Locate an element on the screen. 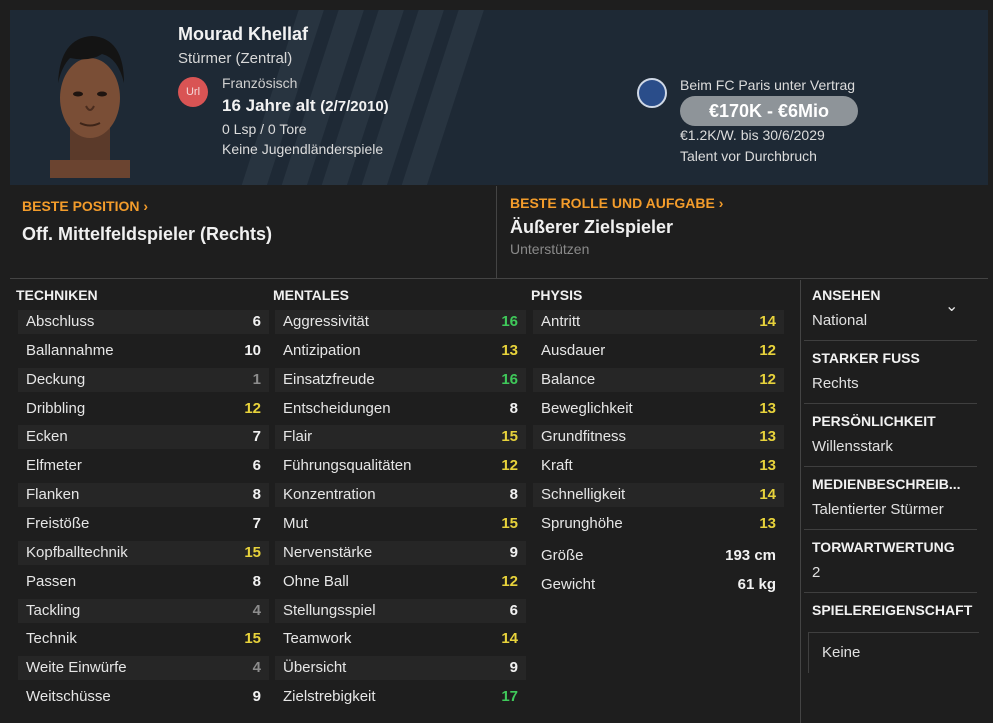 The width and height of the screenshot is (993, 723). date-of-birth: (2/7/2010) is located at coordinates (354, 106).